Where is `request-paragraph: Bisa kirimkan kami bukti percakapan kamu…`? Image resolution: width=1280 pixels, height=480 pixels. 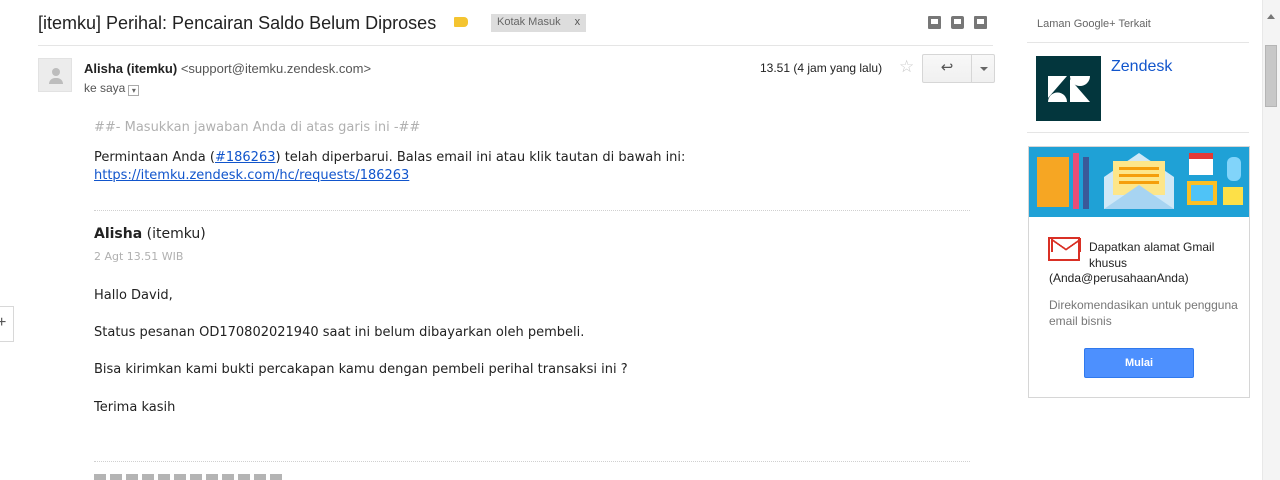 request-paragraph: Bisa kirimkan kami bukti percakapan kamu… is located at coordinates (361, 369).